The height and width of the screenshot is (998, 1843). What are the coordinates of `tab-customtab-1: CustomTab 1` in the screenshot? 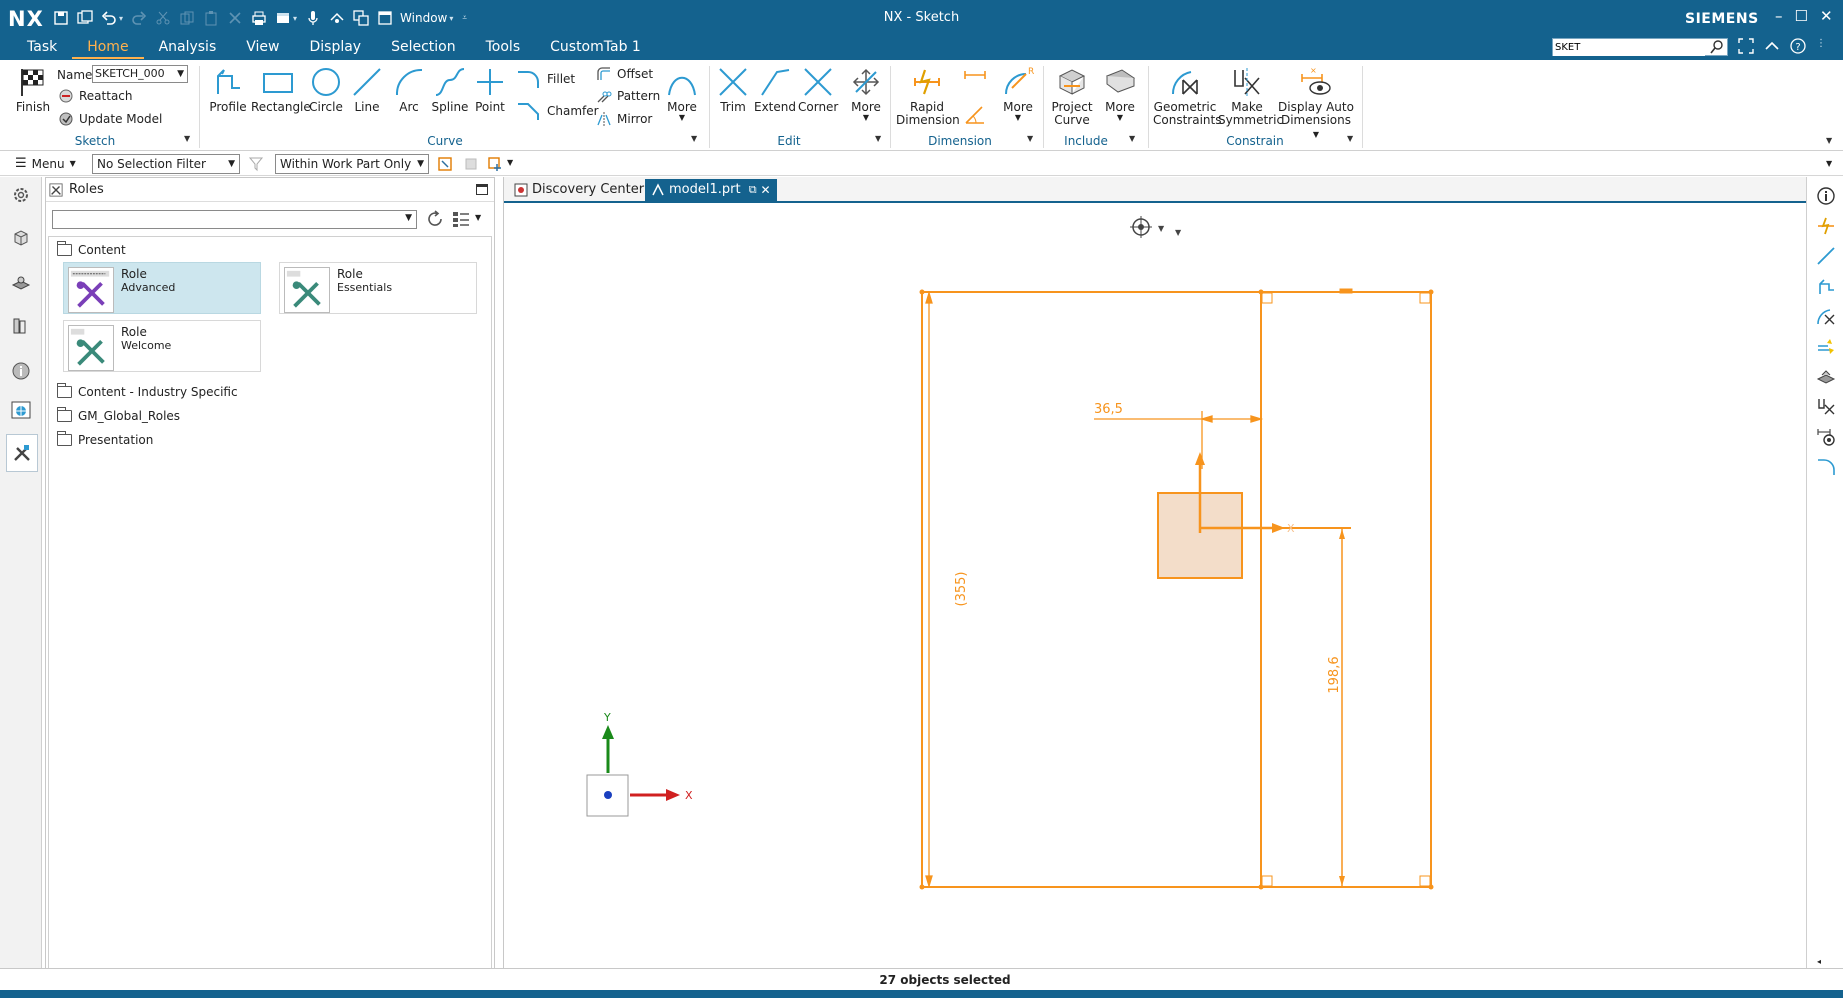 It's located at (595, 48).